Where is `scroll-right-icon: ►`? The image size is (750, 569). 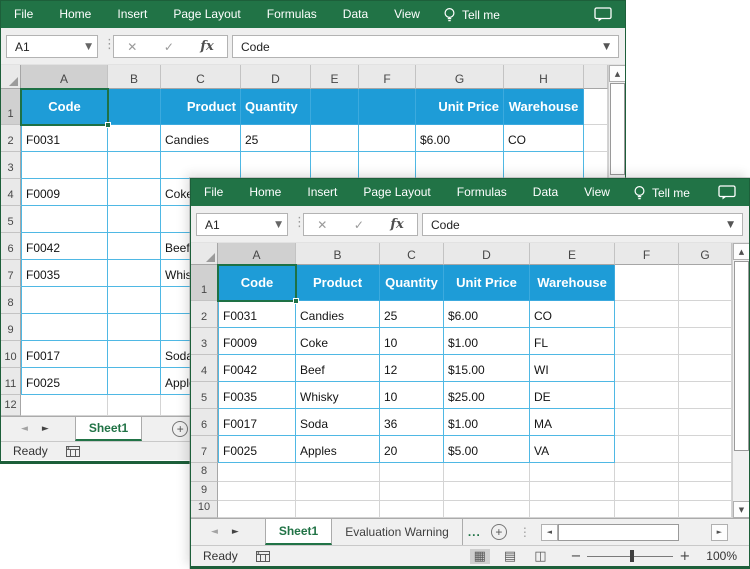 scroll-right-icon: ► is located at coordinates (719, 532).